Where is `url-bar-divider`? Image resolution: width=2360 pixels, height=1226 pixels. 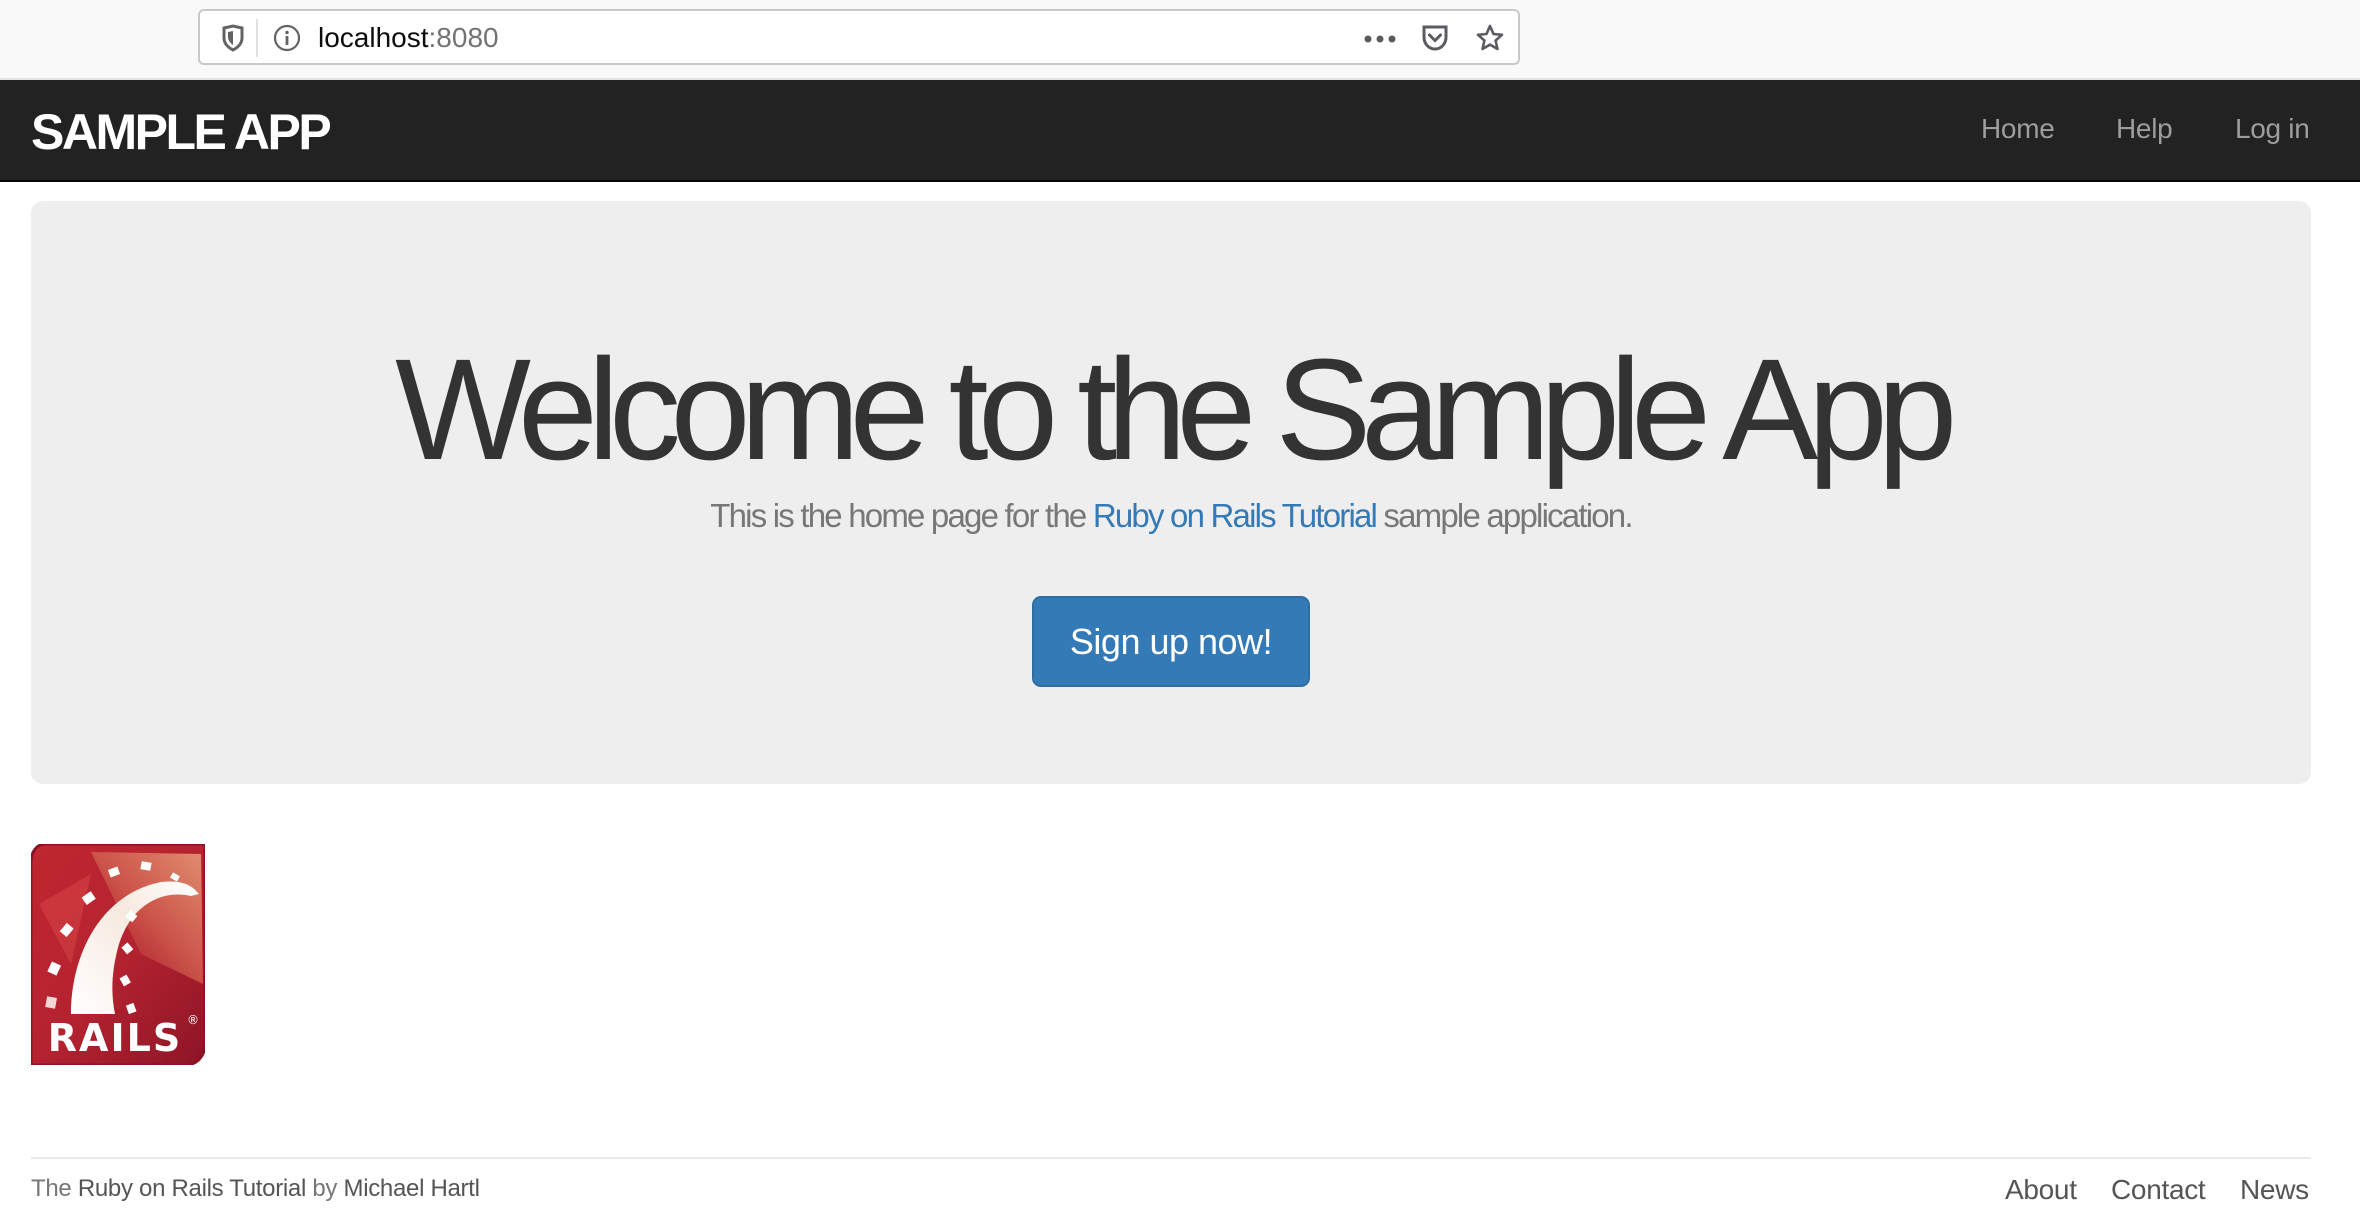 url-bar-divider is located at coordinates (257, 38).